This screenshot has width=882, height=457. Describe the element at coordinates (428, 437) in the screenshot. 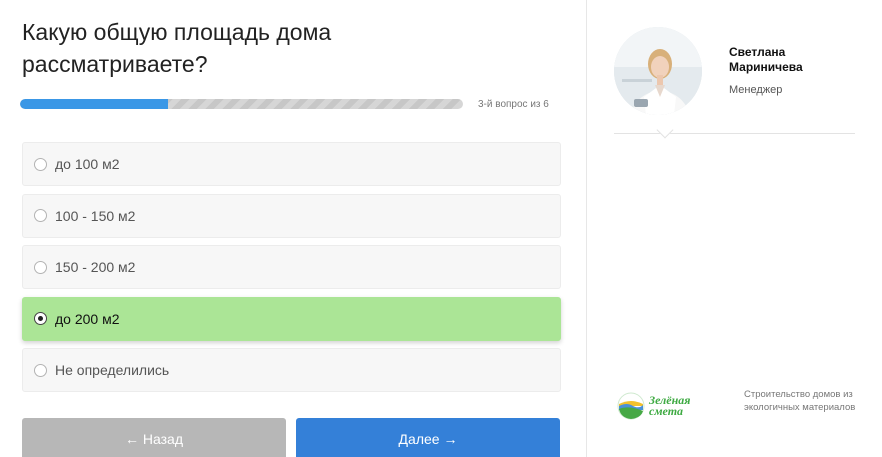

I see `next-button: Далее →` at that location.